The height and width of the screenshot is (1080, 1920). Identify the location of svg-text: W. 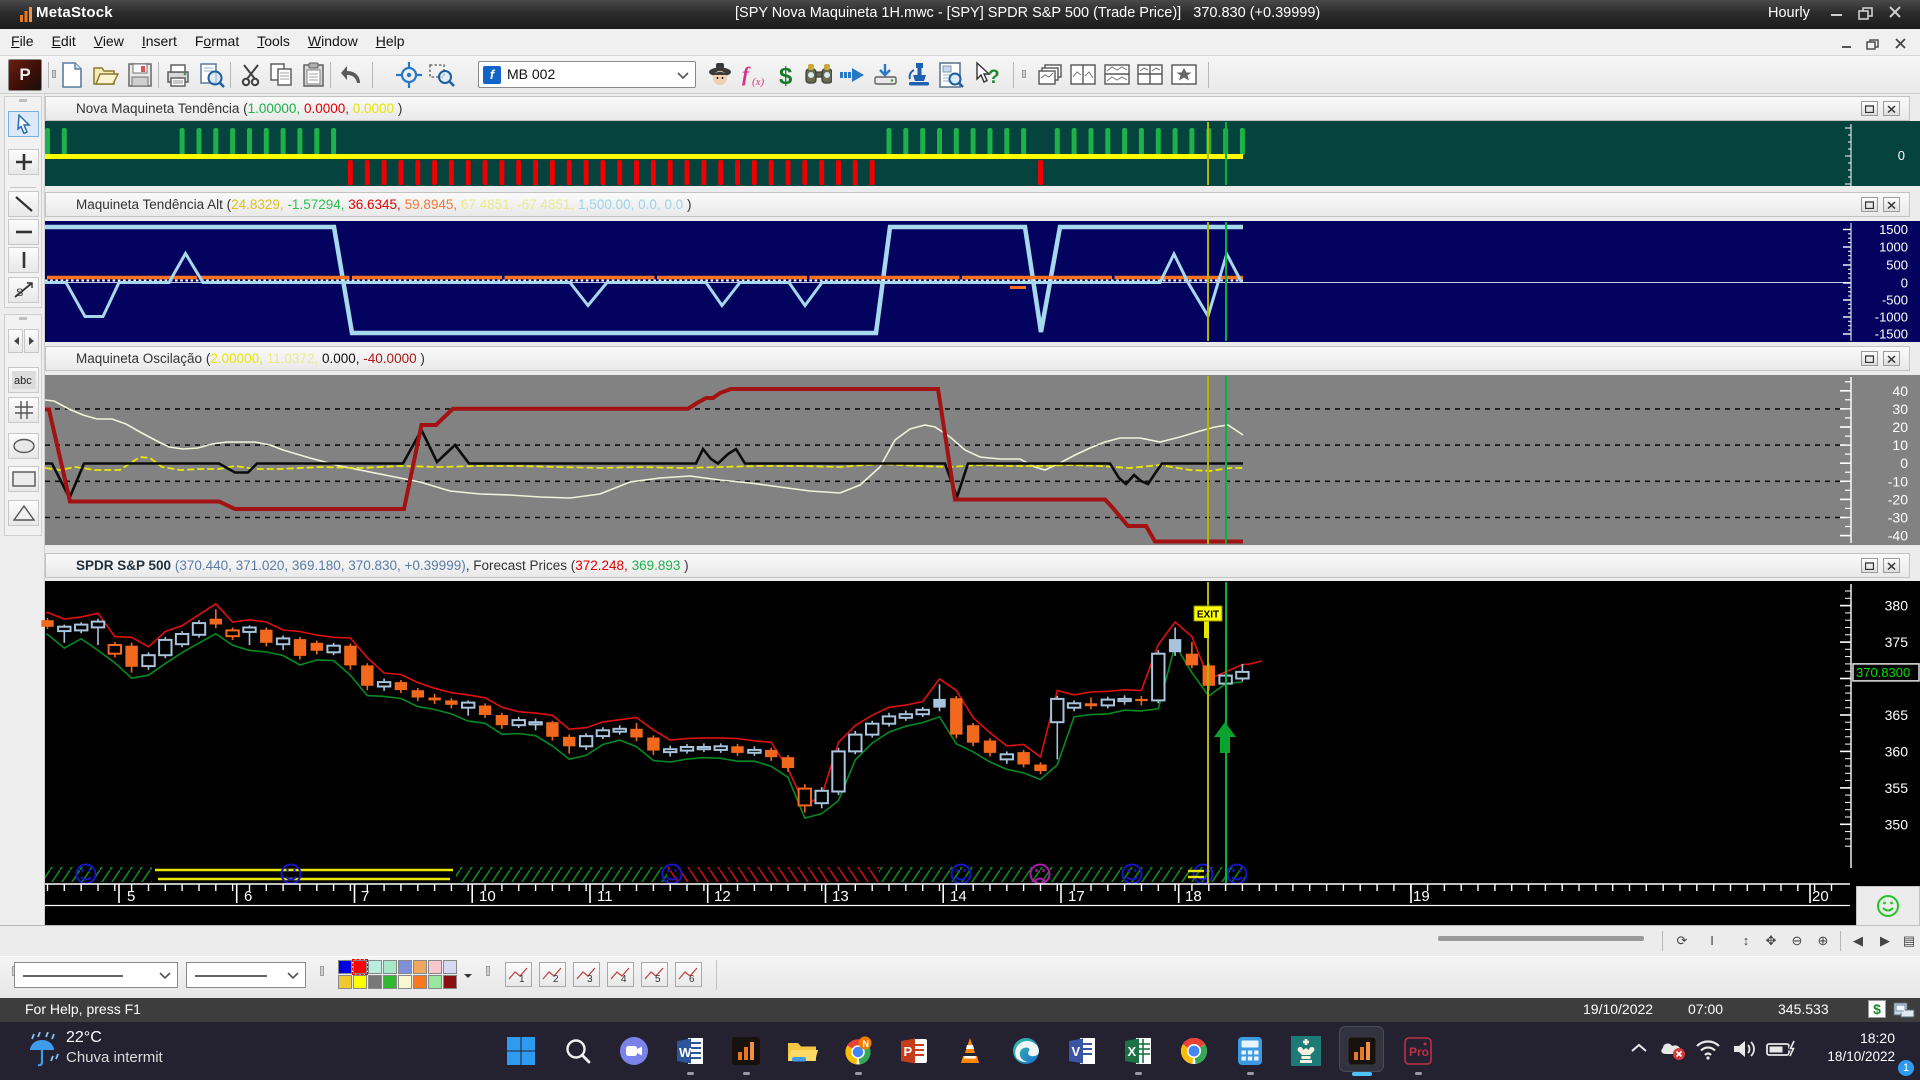
(685, 1052).